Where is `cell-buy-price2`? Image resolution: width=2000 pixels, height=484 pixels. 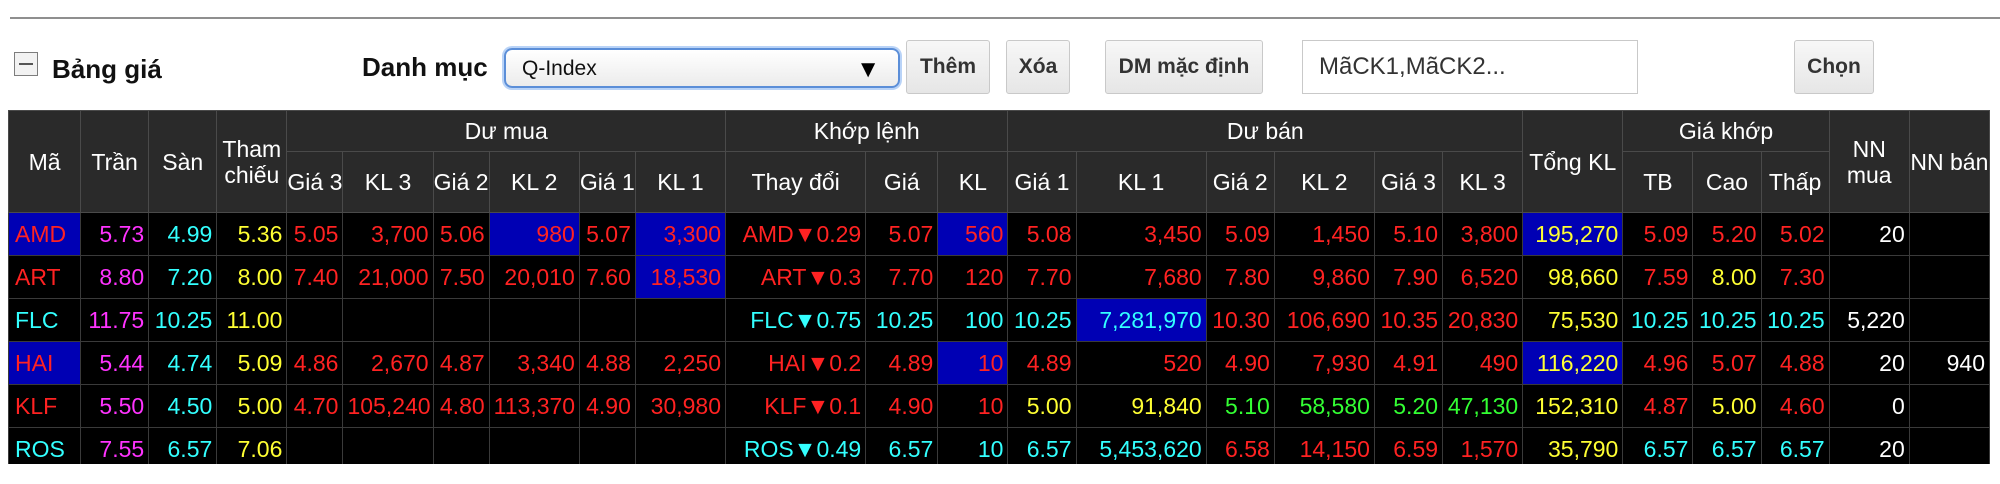
cell-buy-price2 is located at coordinates (461, 320).